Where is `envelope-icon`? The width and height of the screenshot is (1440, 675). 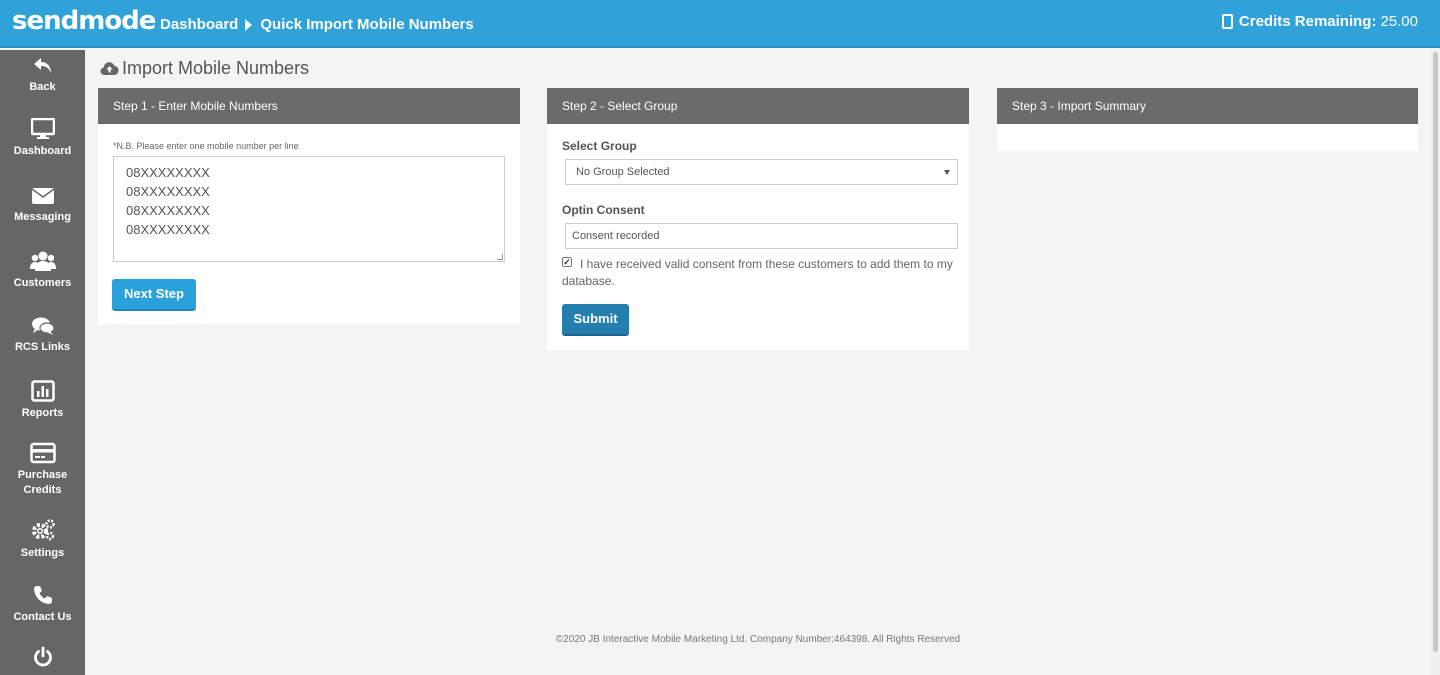
envelope-icon is located at coordinates (42, 196).